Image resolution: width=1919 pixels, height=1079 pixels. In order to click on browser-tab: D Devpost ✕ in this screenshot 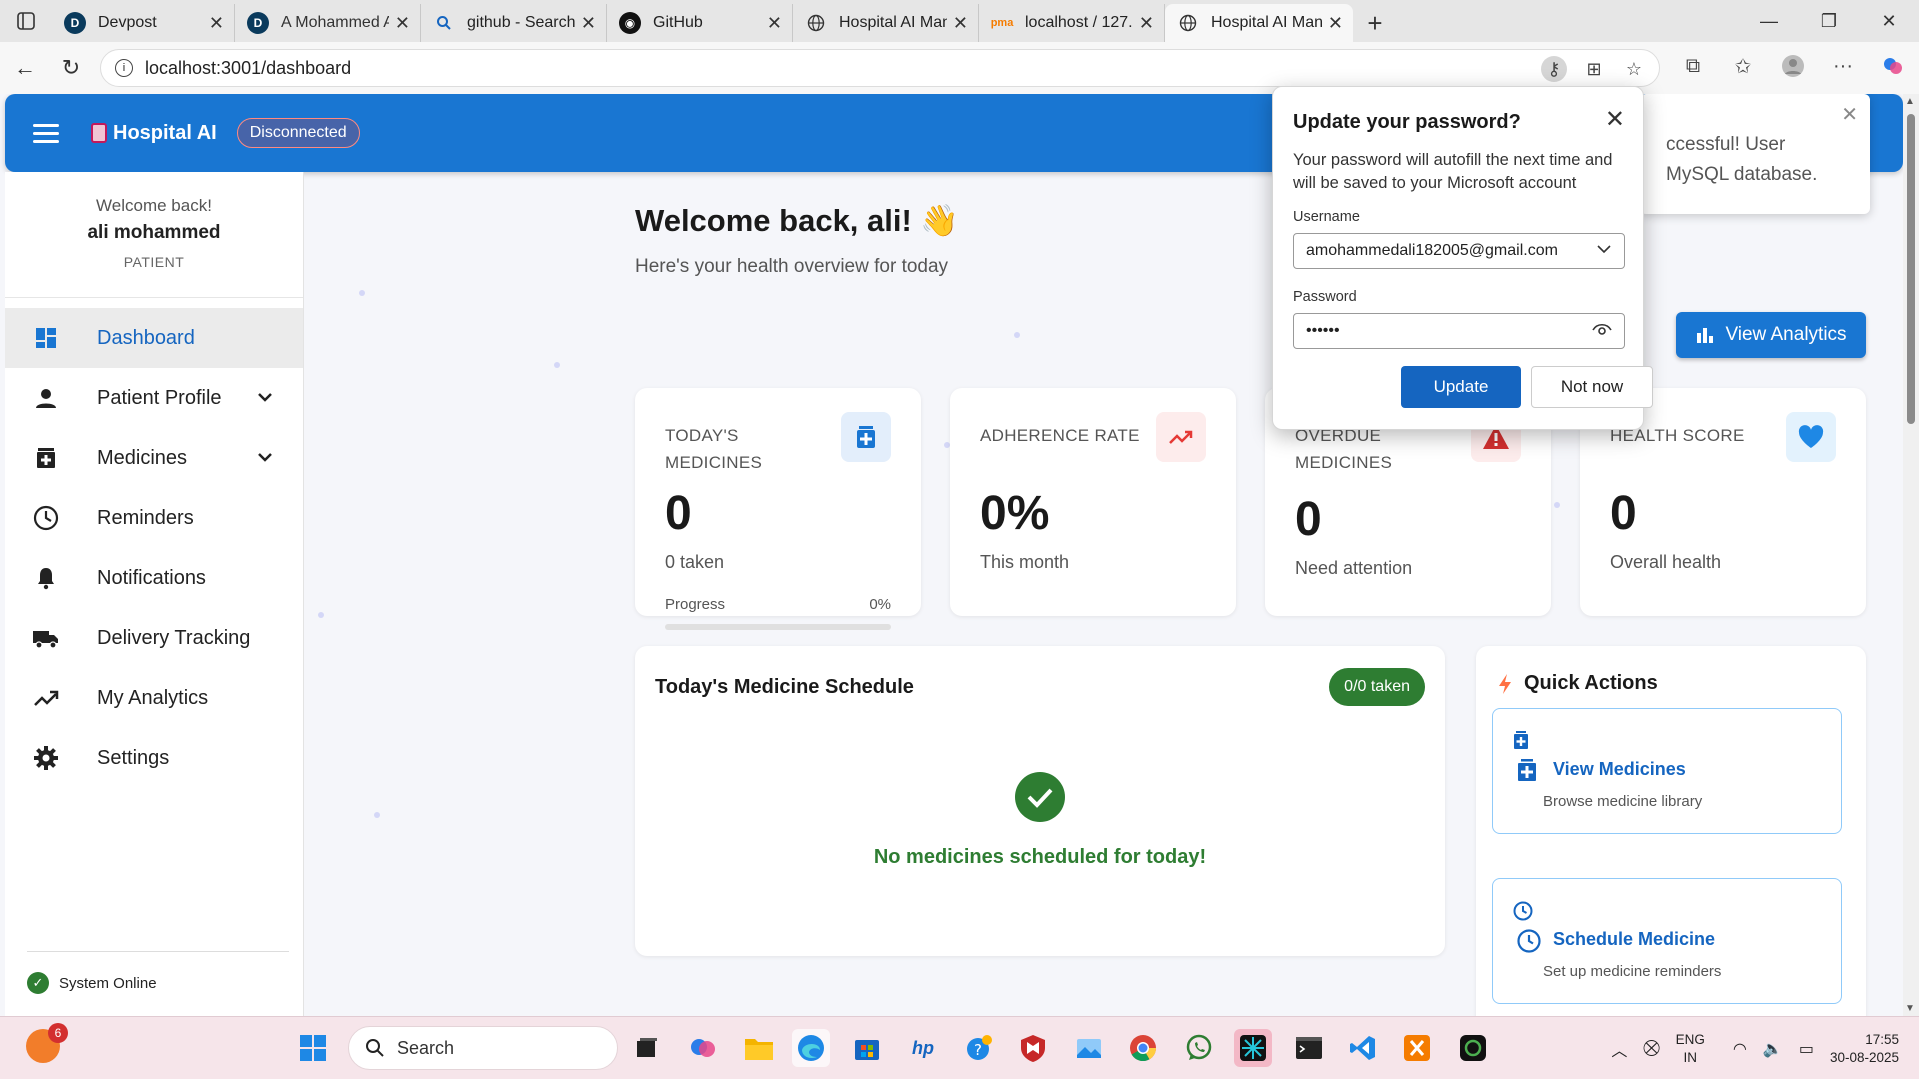, I will do `click(143, 23)`.